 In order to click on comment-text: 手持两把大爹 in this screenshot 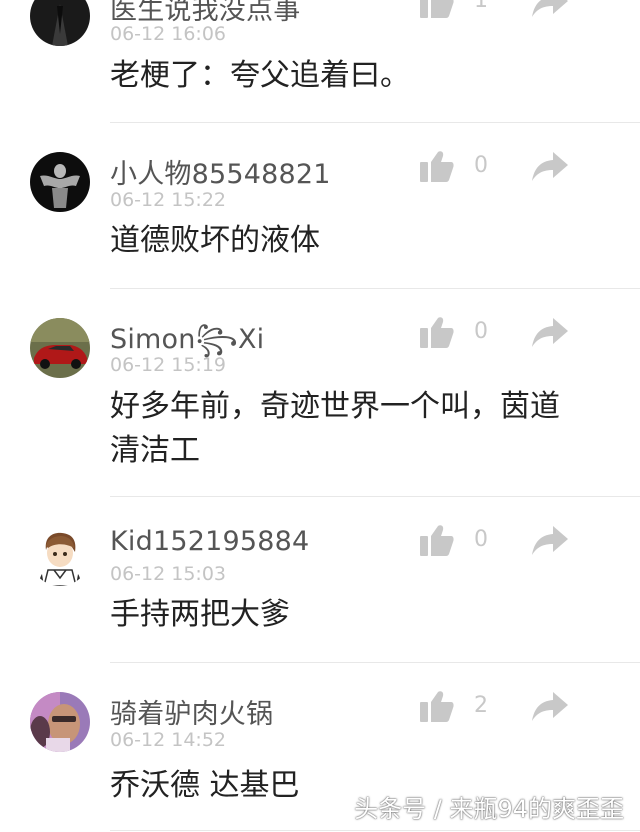, I will do `click(200, 614)`.